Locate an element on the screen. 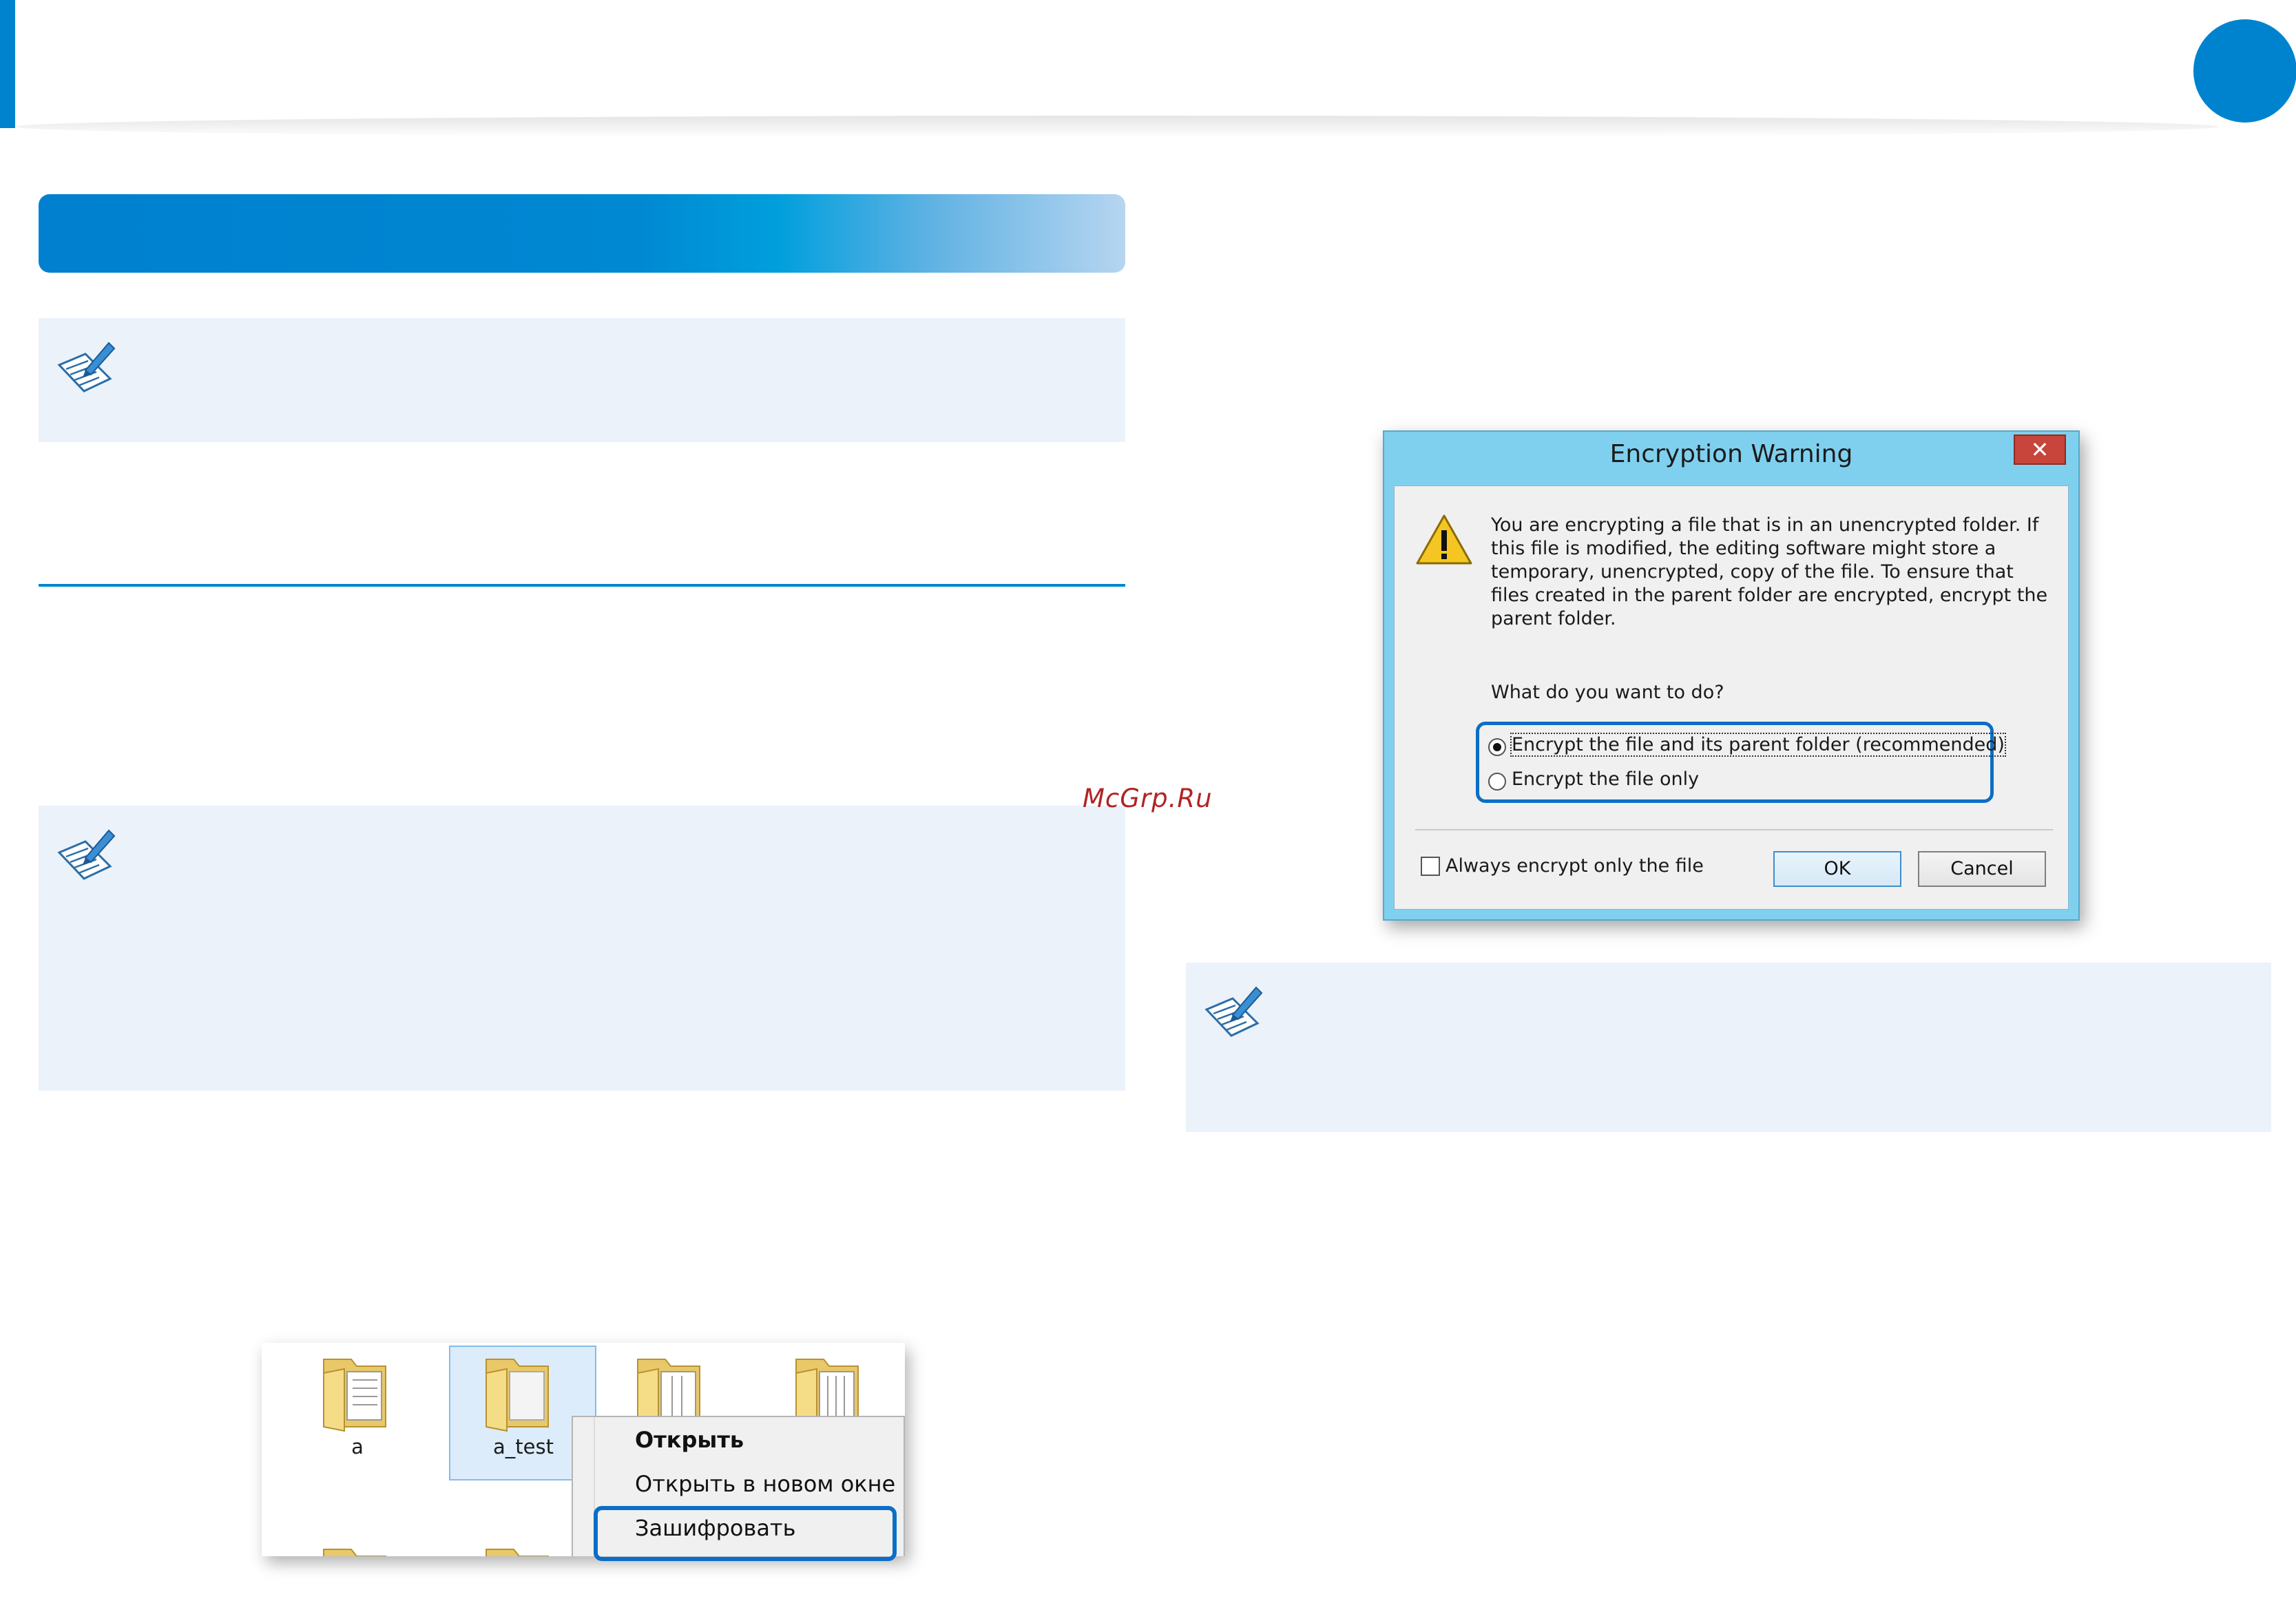 The image size is (2296, 1601). context-menu-item-open: Открыть is located at coordinates (689, 1440).